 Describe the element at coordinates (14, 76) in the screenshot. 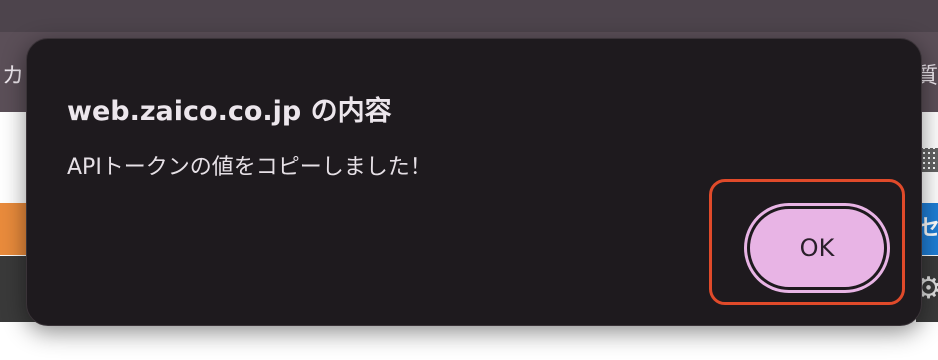

I see `nav-left-label: カ` at that location.